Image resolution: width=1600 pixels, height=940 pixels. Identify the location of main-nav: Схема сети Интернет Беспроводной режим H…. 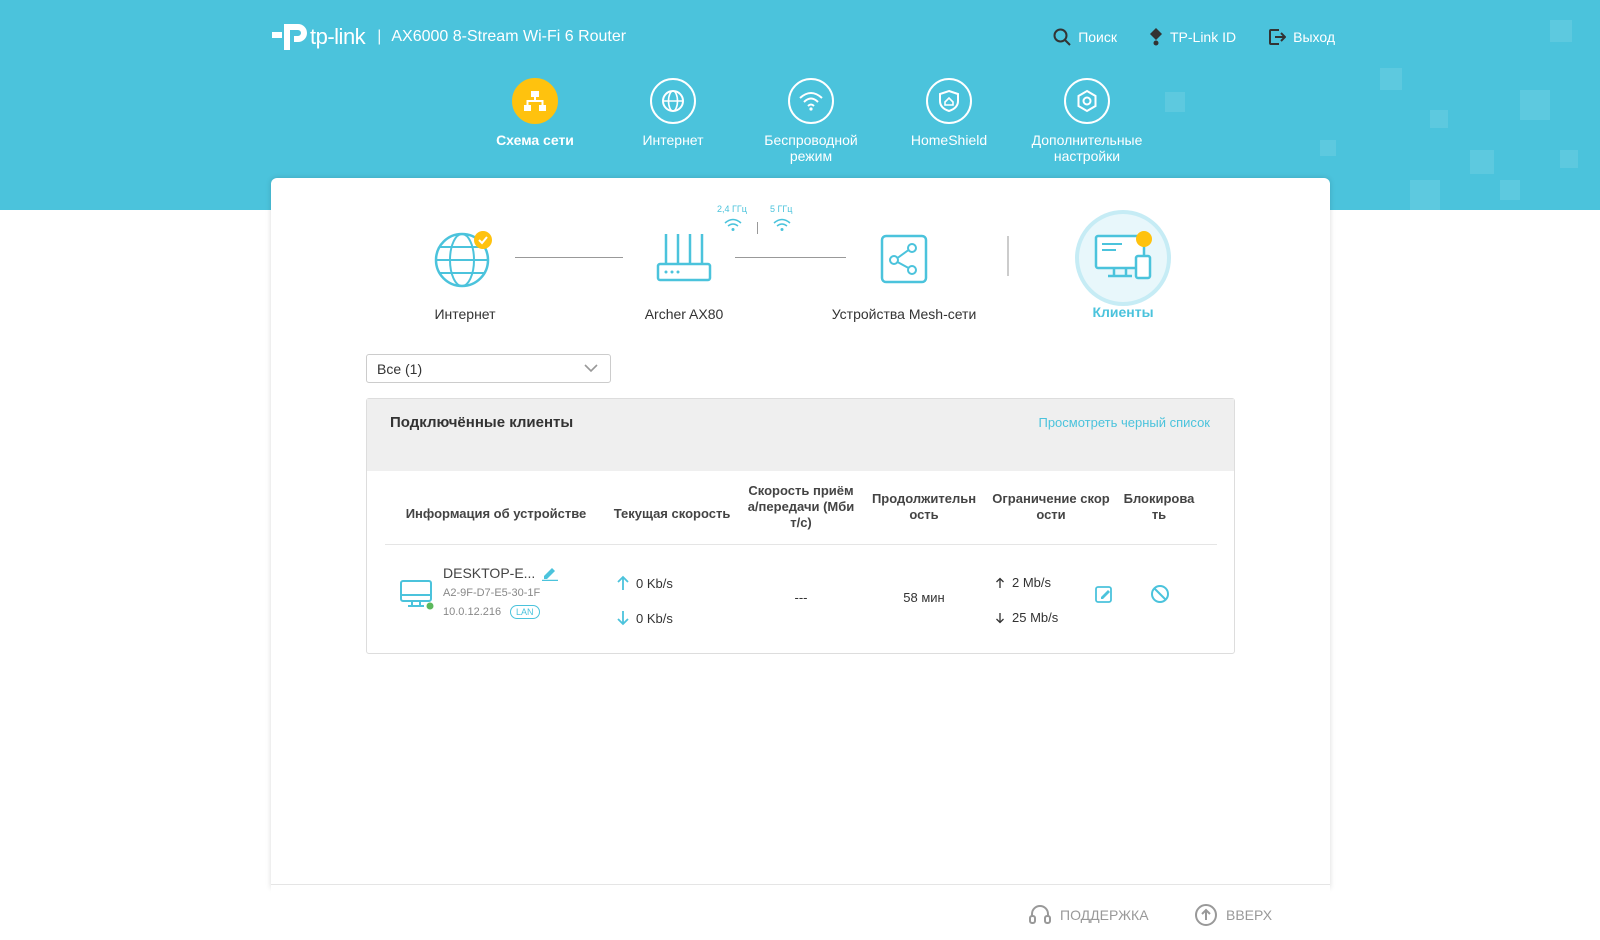
(811, 158).